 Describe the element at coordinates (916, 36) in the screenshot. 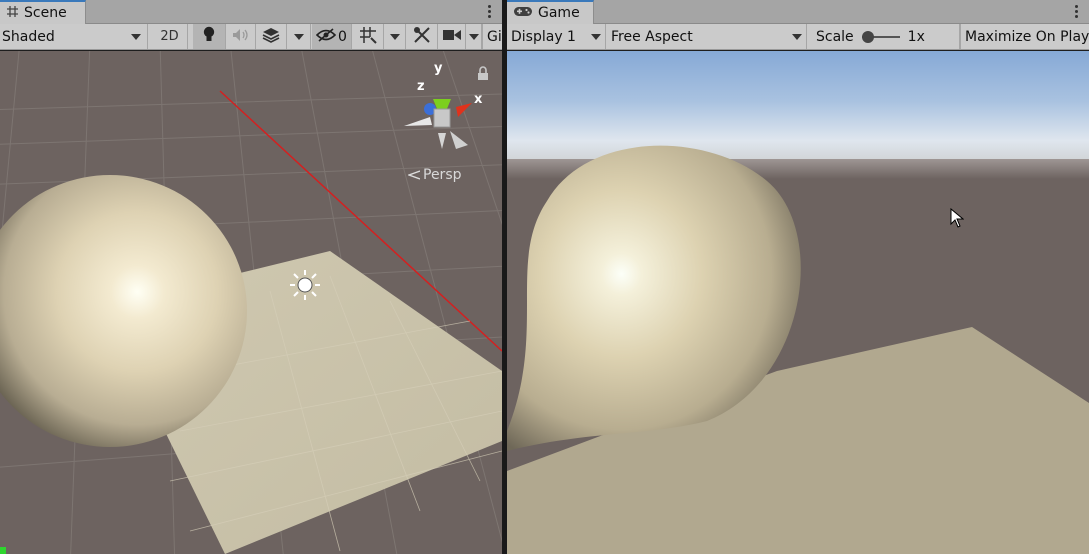

I see `scale-value: 1x` at that location.